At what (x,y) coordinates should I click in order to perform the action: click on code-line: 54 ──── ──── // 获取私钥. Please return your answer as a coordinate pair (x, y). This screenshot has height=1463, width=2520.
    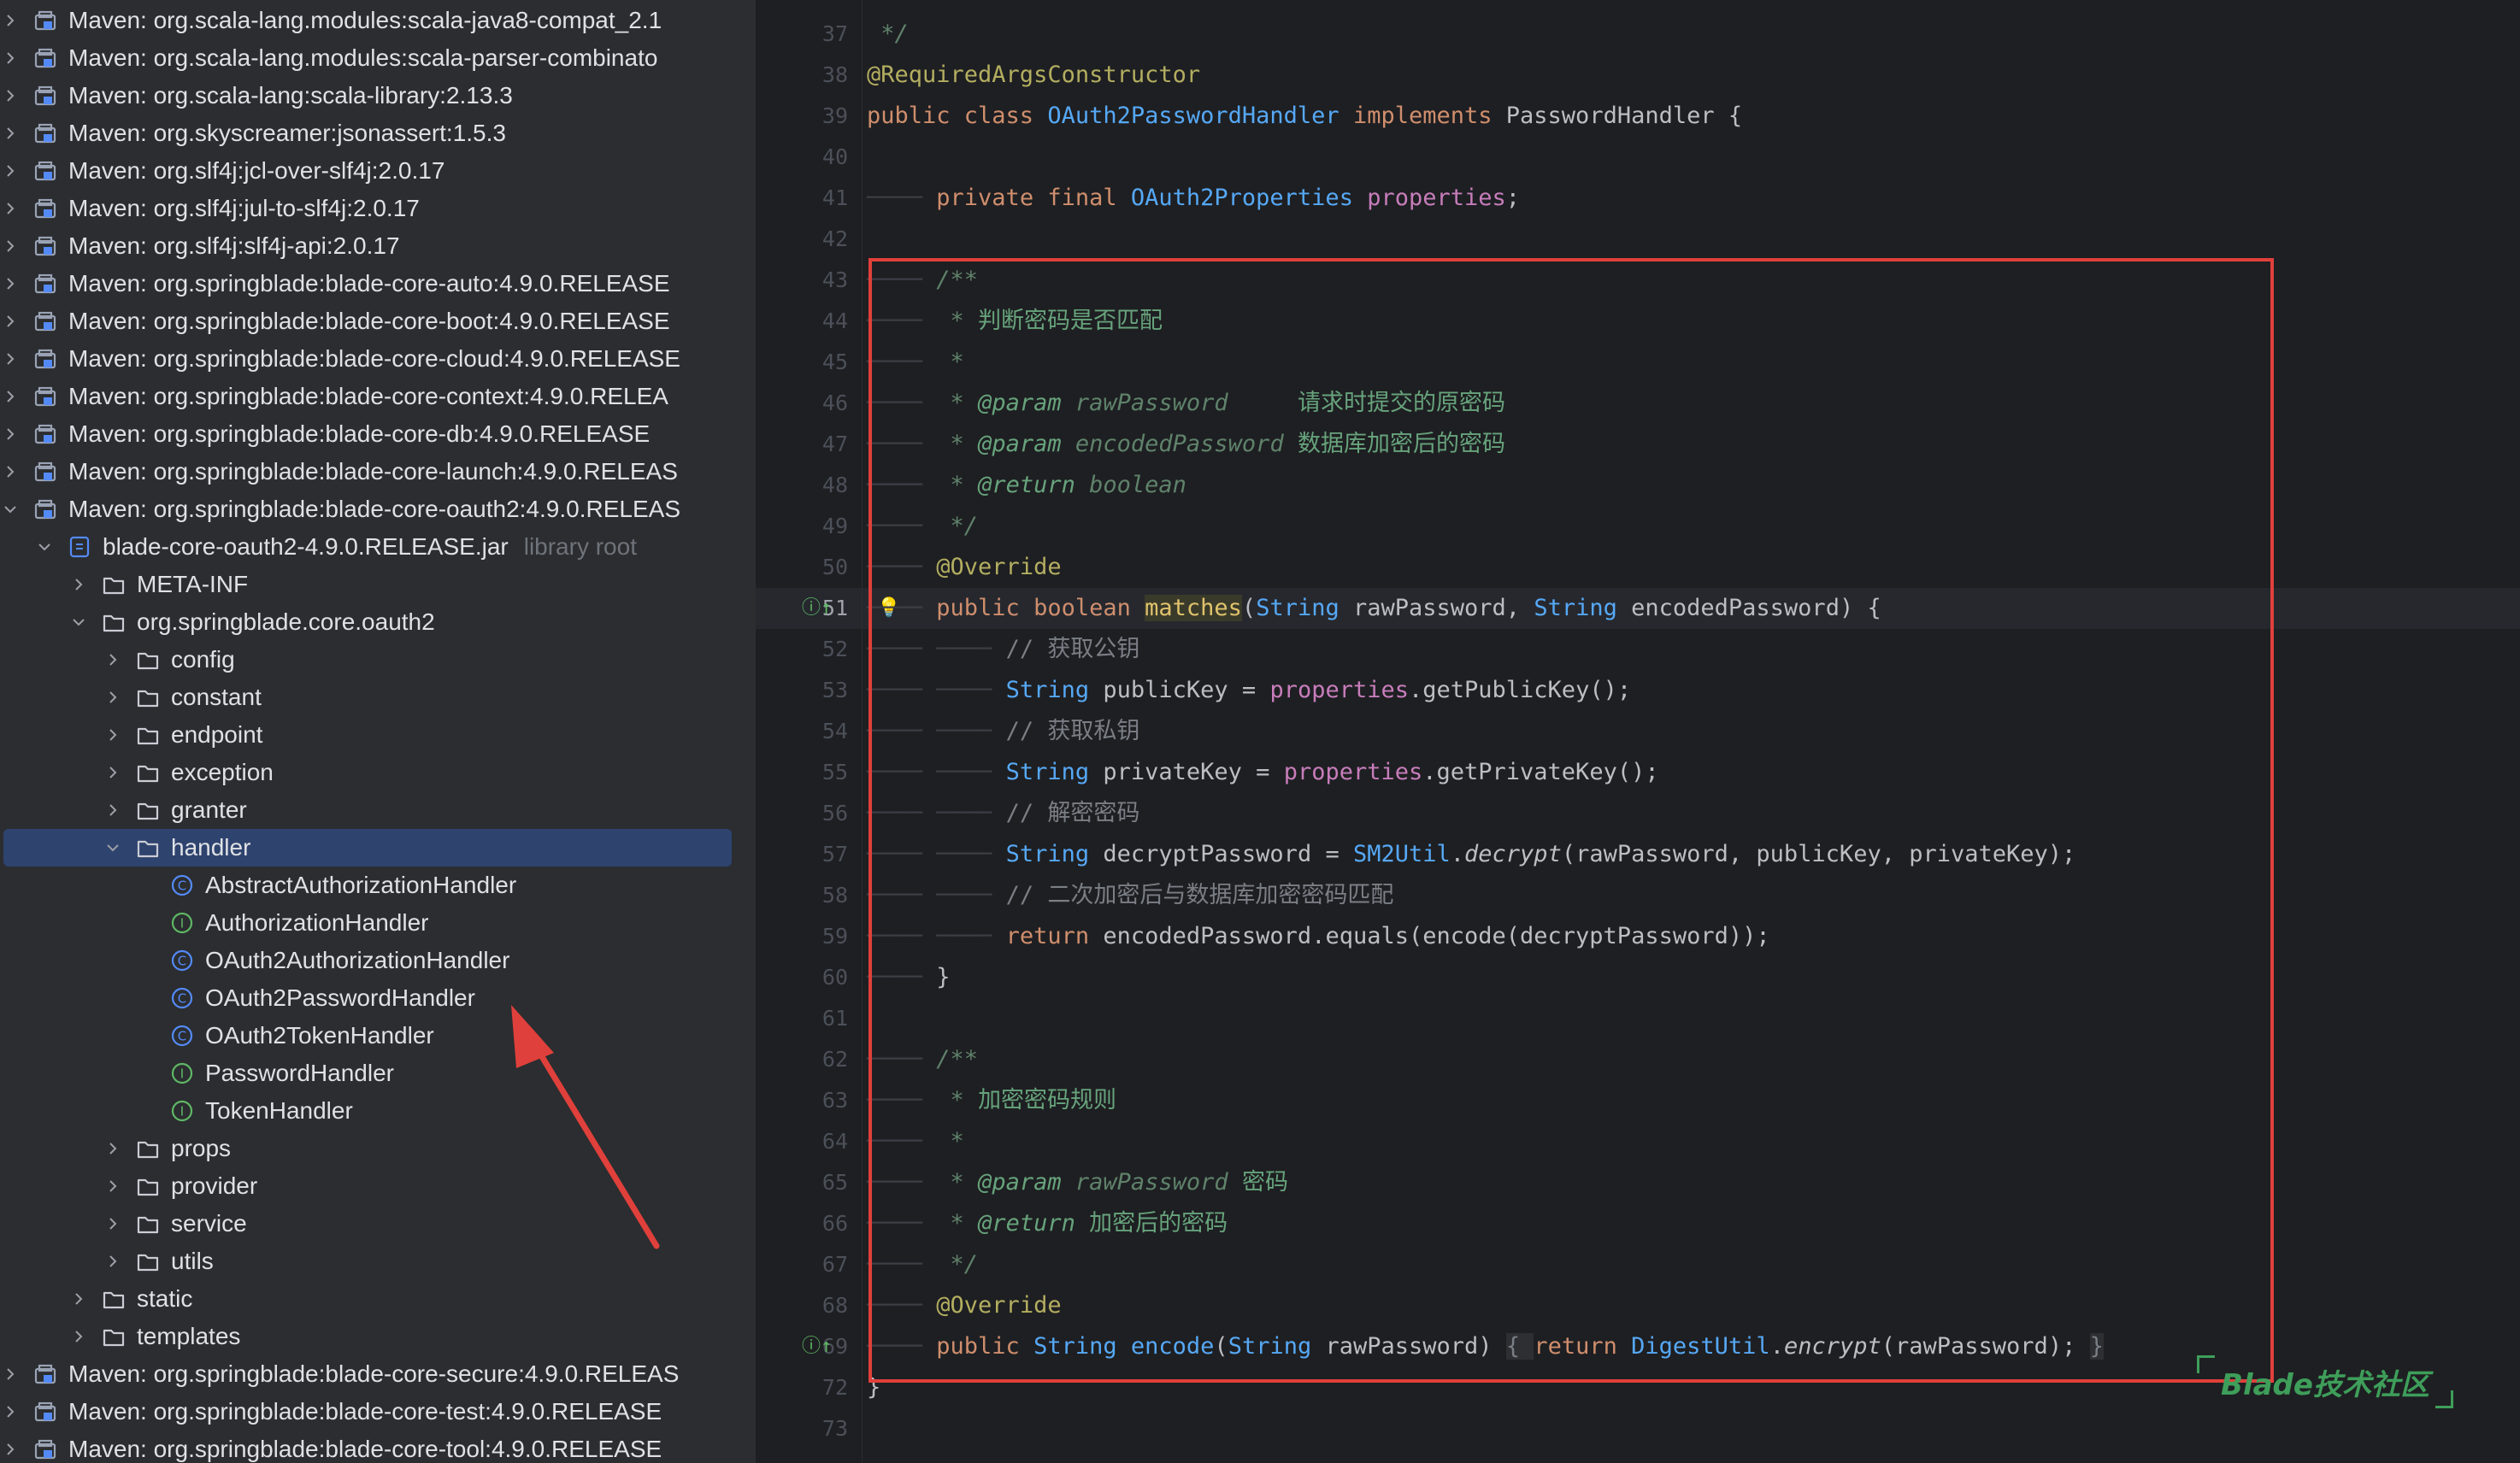
    Looking at the image, I should click on (1638, 731).